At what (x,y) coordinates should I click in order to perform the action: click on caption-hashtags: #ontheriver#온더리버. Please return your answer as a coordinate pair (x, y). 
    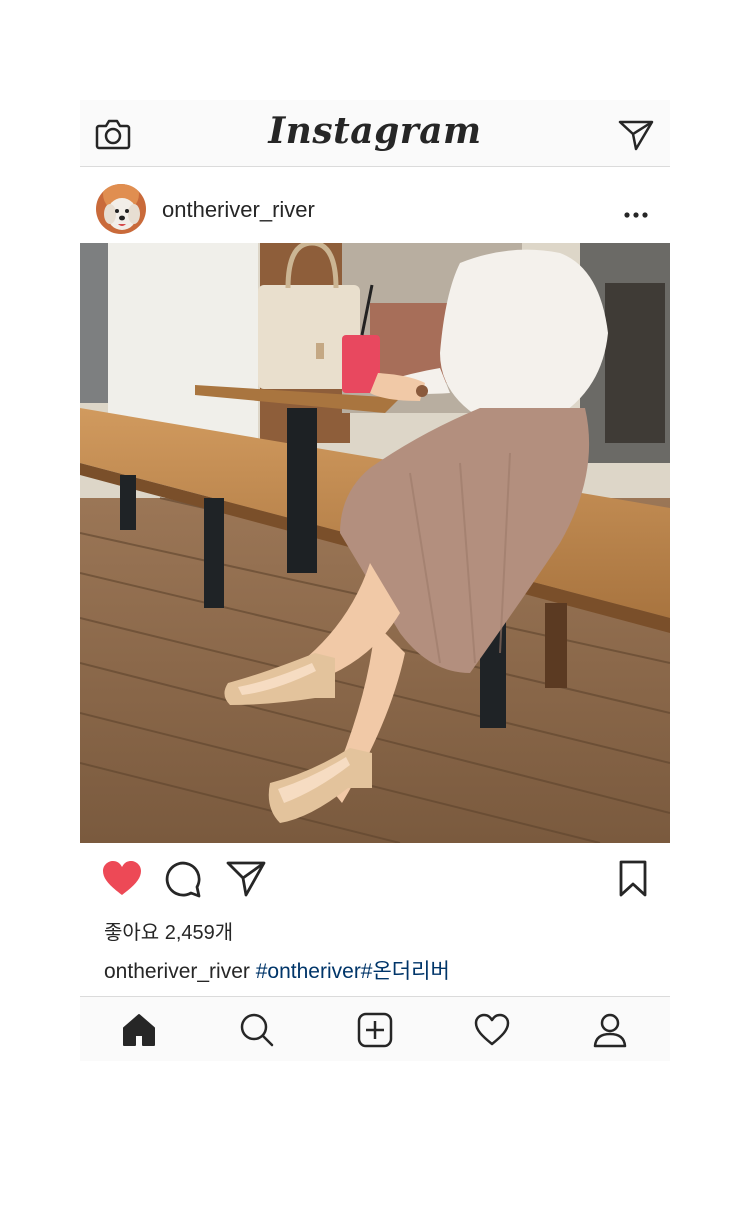
    Looking at the image, I should click on (353, 971).